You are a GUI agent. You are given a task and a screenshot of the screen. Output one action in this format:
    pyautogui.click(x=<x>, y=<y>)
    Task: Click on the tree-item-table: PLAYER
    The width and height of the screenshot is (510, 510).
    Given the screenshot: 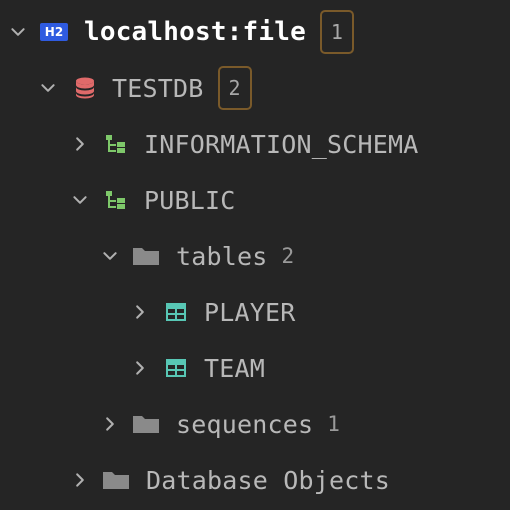 What is the action you would take?
    pyautogui.click(x=255, y=312)
    